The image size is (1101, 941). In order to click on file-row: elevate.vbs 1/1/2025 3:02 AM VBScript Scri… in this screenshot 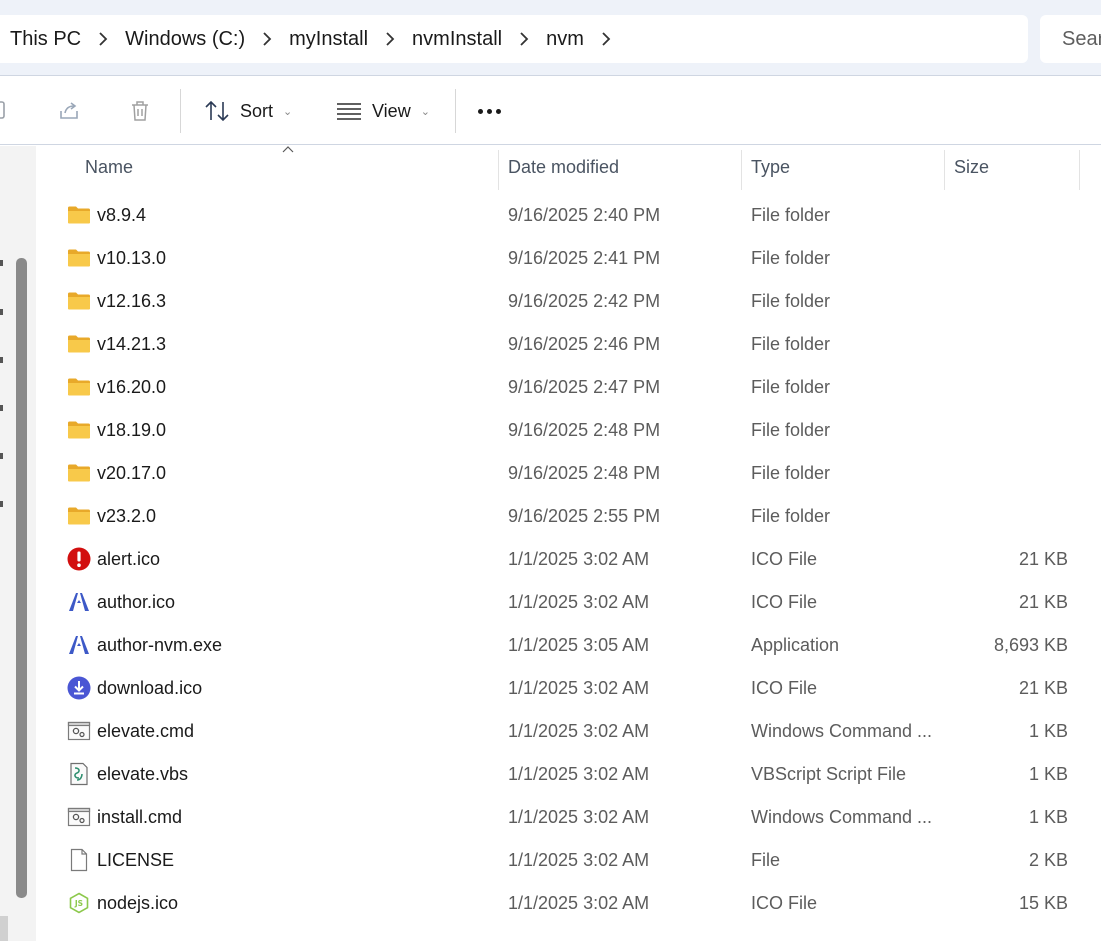, I will do `click(569, 774)`.